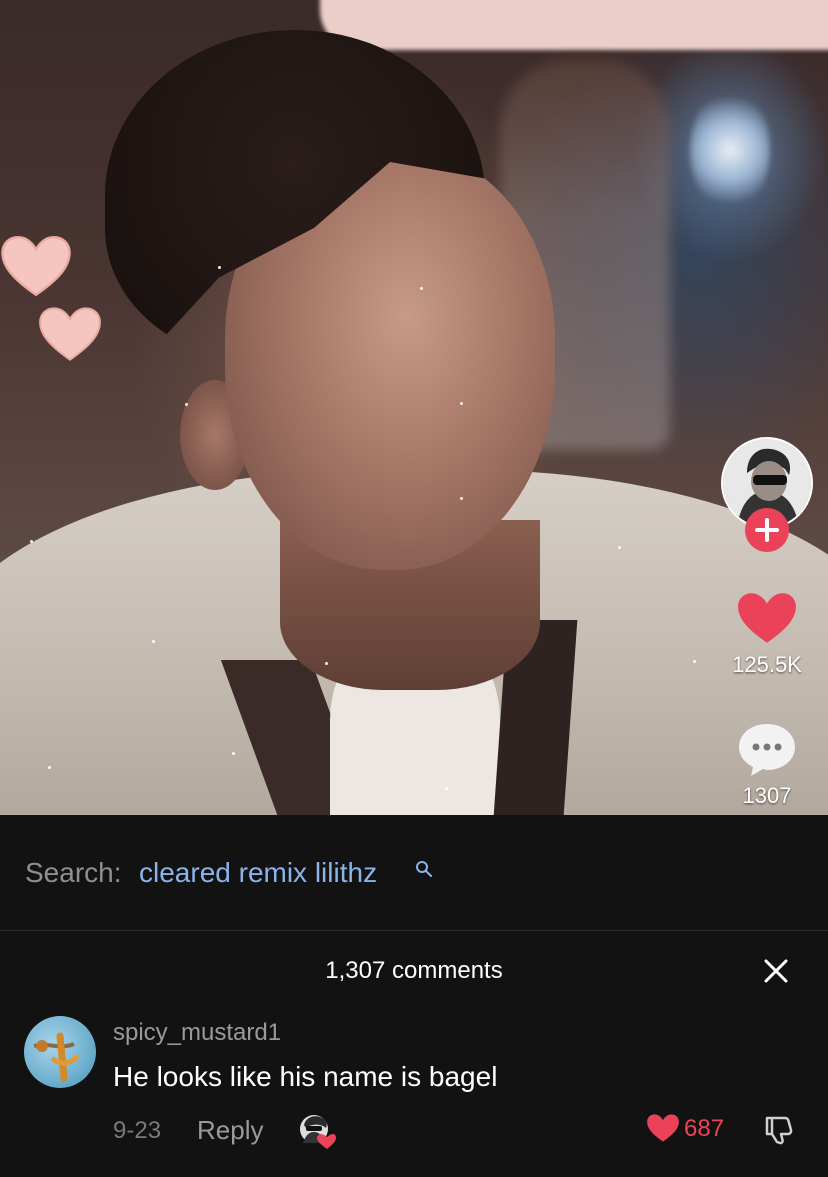 The height and width of the screenshot is (1177, 828). What do you see at coordinates (197, 1033) in the screenshot?
I see `comment-username: spicy_mustard1` at bounding box center [197, 1033].